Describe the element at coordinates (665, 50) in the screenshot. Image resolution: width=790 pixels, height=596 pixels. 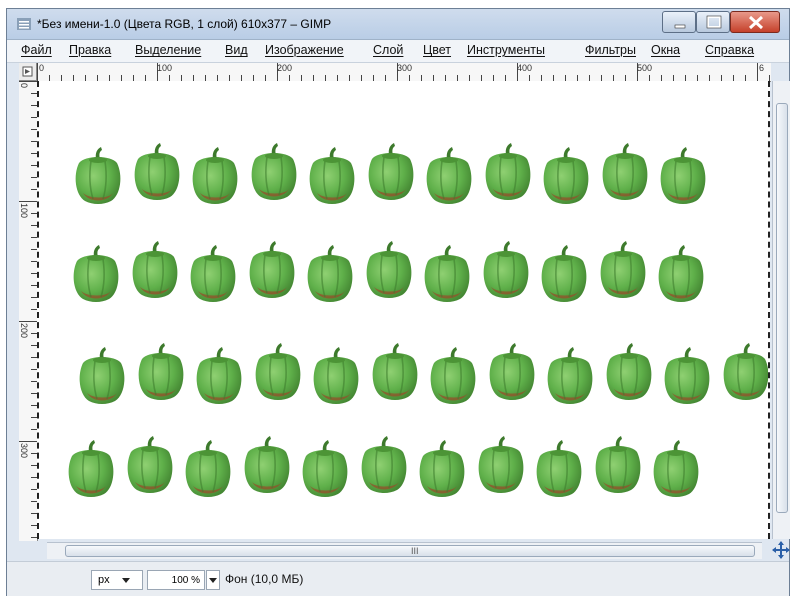
I see `menu-windows: Окна` at that location.